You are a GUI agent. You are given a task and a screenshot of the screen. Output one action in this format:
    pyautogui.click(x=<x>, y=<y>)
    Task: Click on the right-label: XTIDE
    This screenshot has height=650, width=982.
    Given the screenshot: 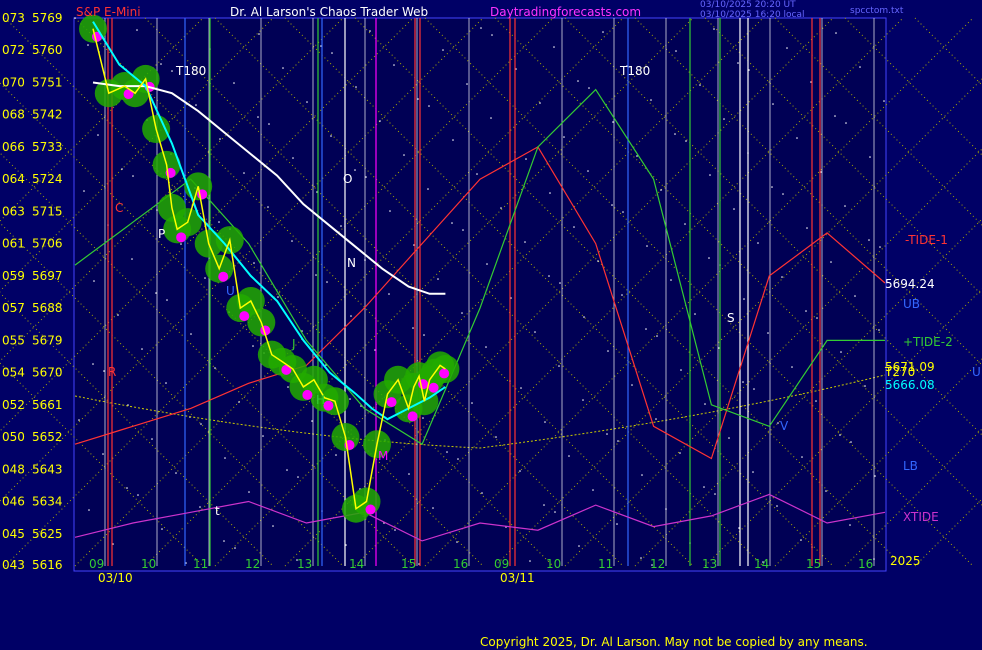 What is the action you would take?
    pyautogui.click(x=921, y=517)
    